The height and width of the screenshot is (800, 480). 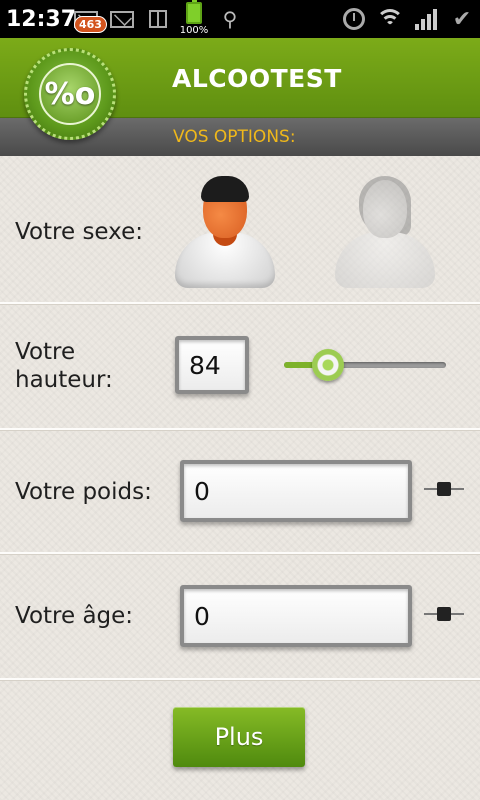 I want to click on mail-icon, so click(x=122, y=19).